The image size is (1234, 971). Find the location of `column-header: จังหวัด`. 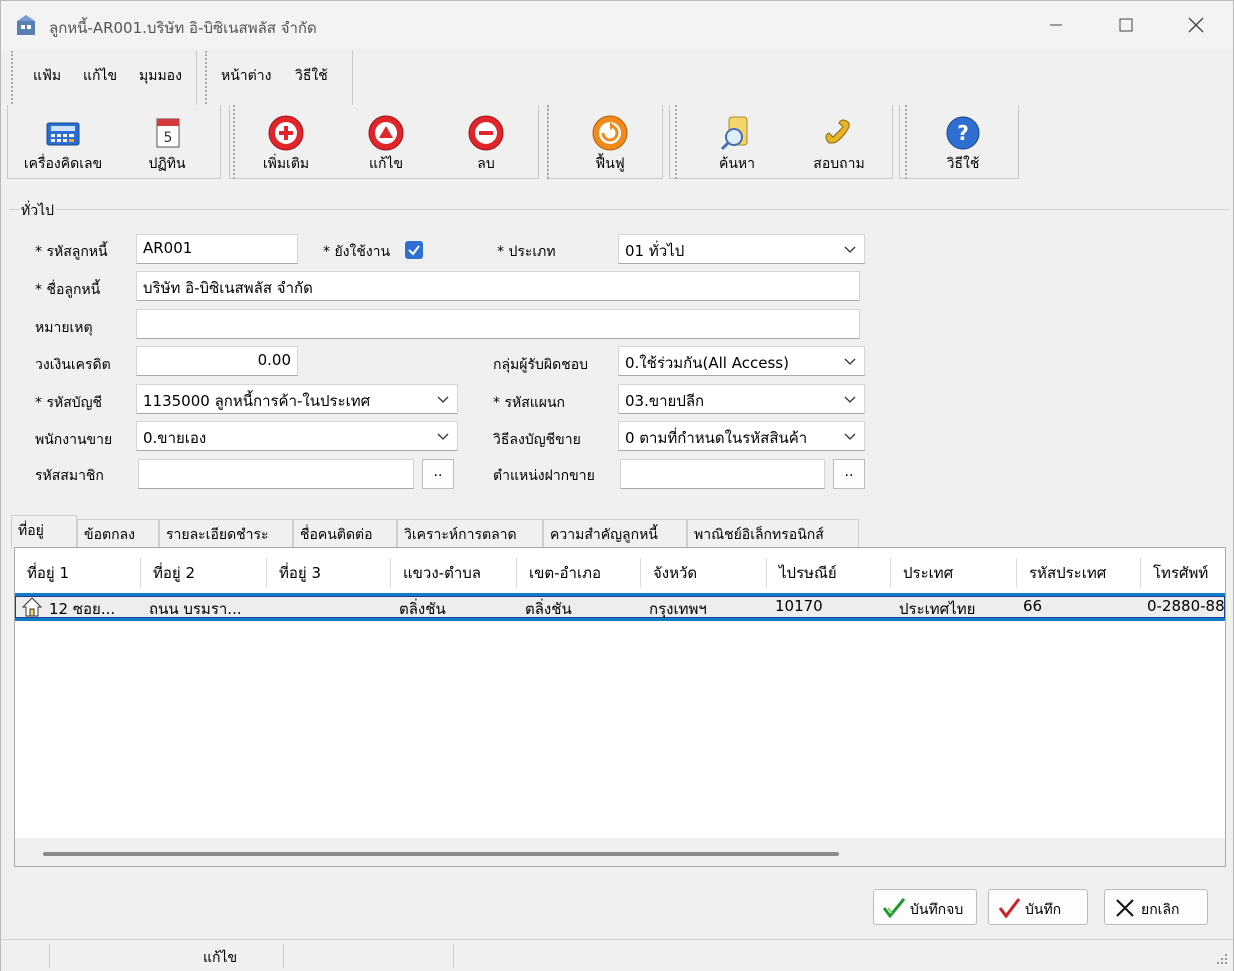

column-header: จังหวัด is located at coordinates (704, 573).